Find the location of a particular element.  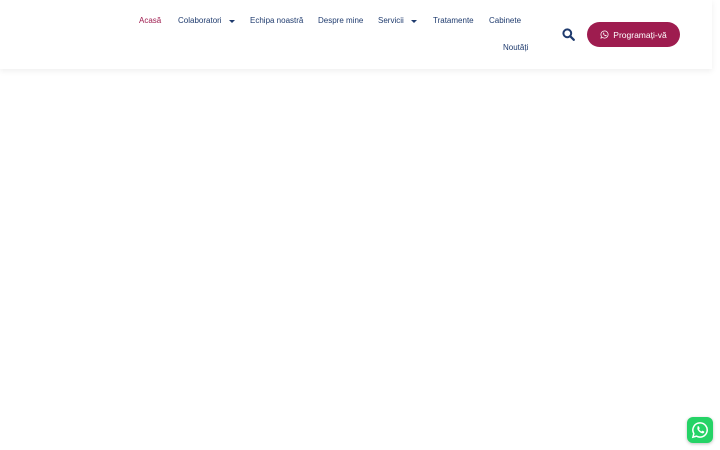

nav-item-label: Noutăți is located at coordinates (516, 47).